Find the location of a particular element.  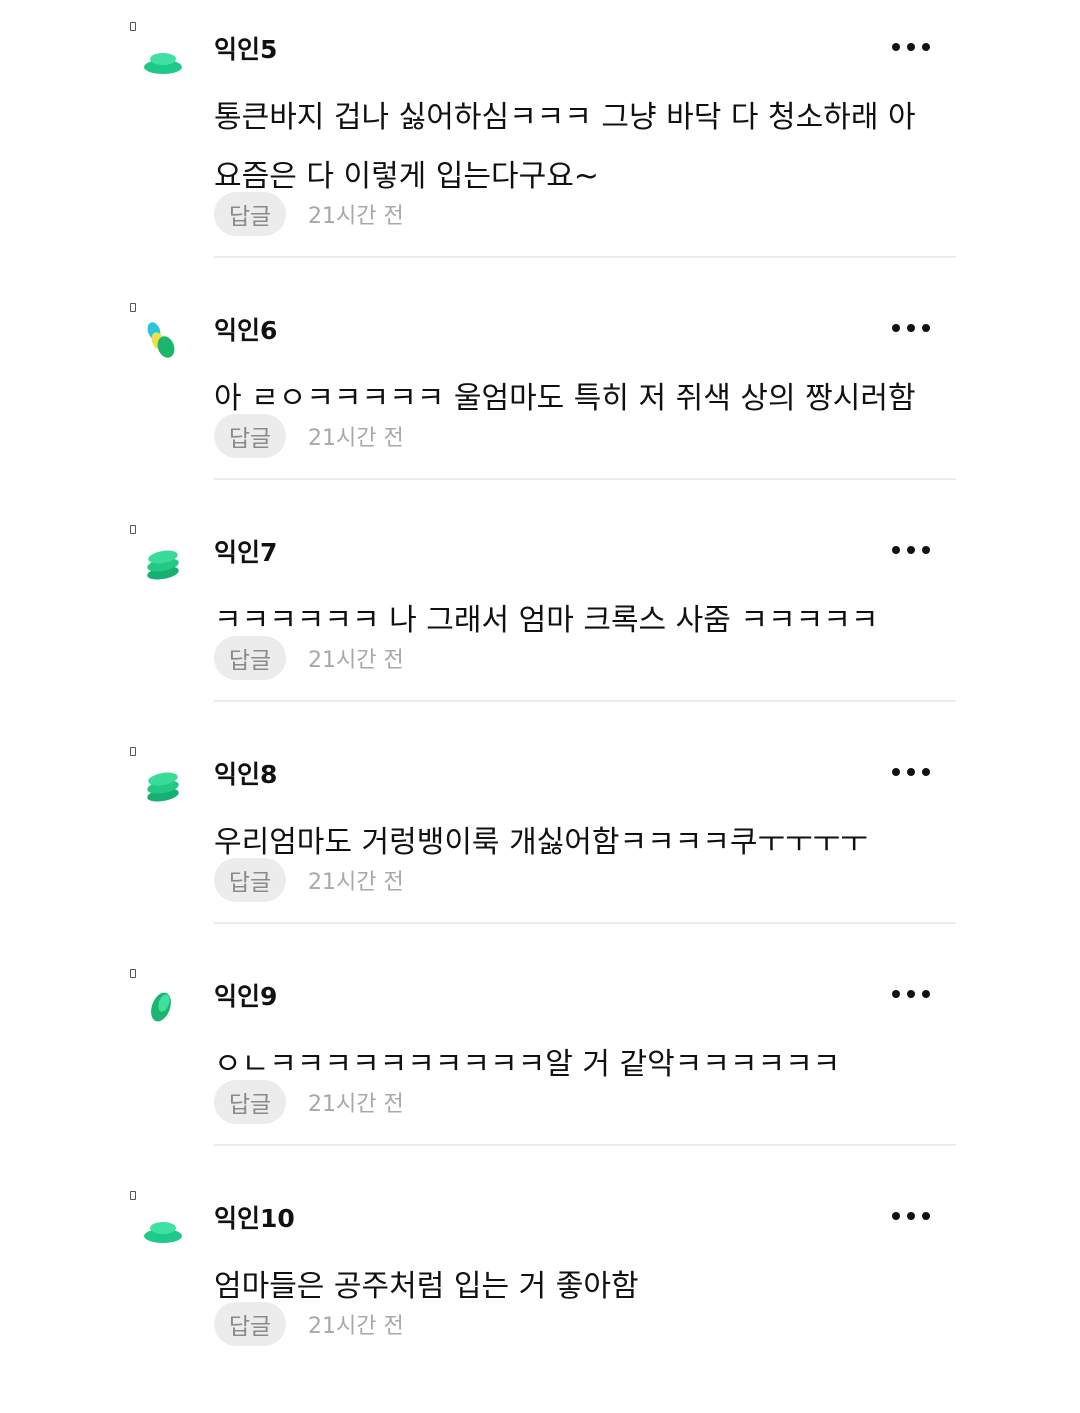

tilted-oval-avatar-icon is located at coordinates (163, 1007).